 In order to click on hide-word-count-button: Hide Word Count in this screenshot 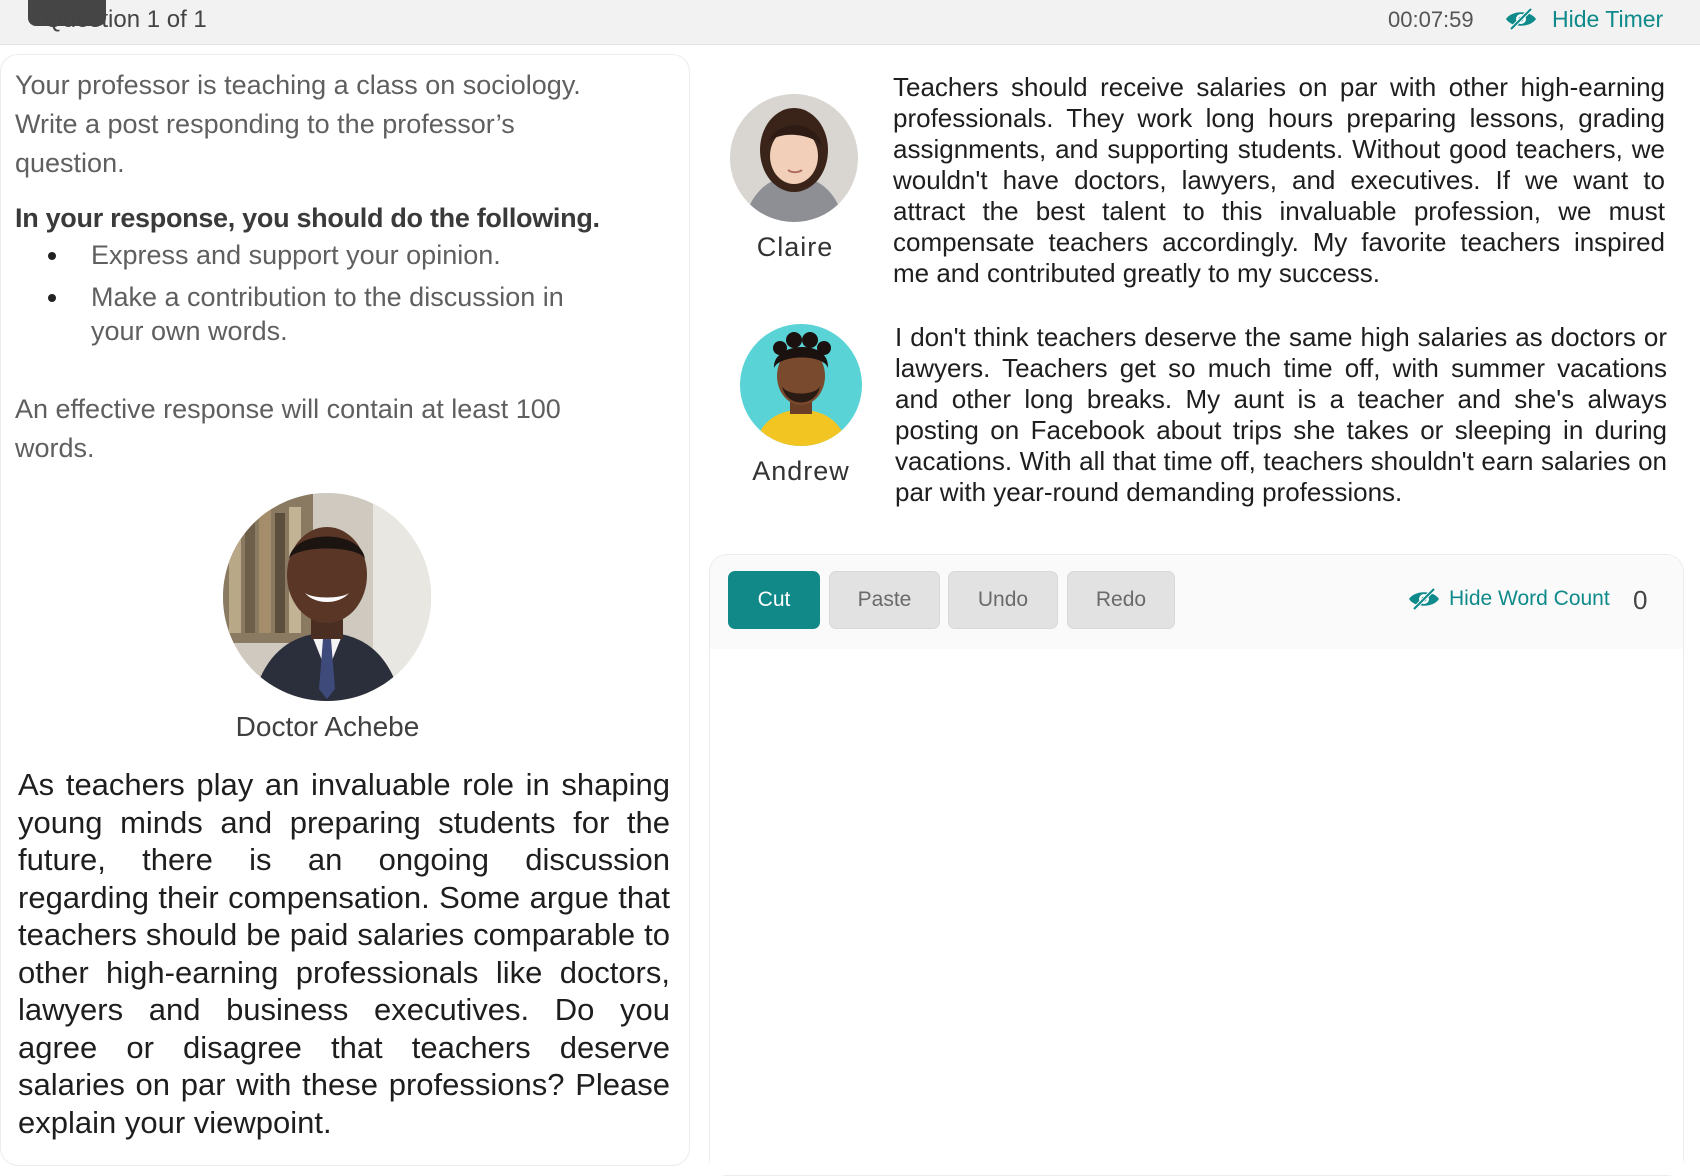, I will do `click(1508, 599)`.